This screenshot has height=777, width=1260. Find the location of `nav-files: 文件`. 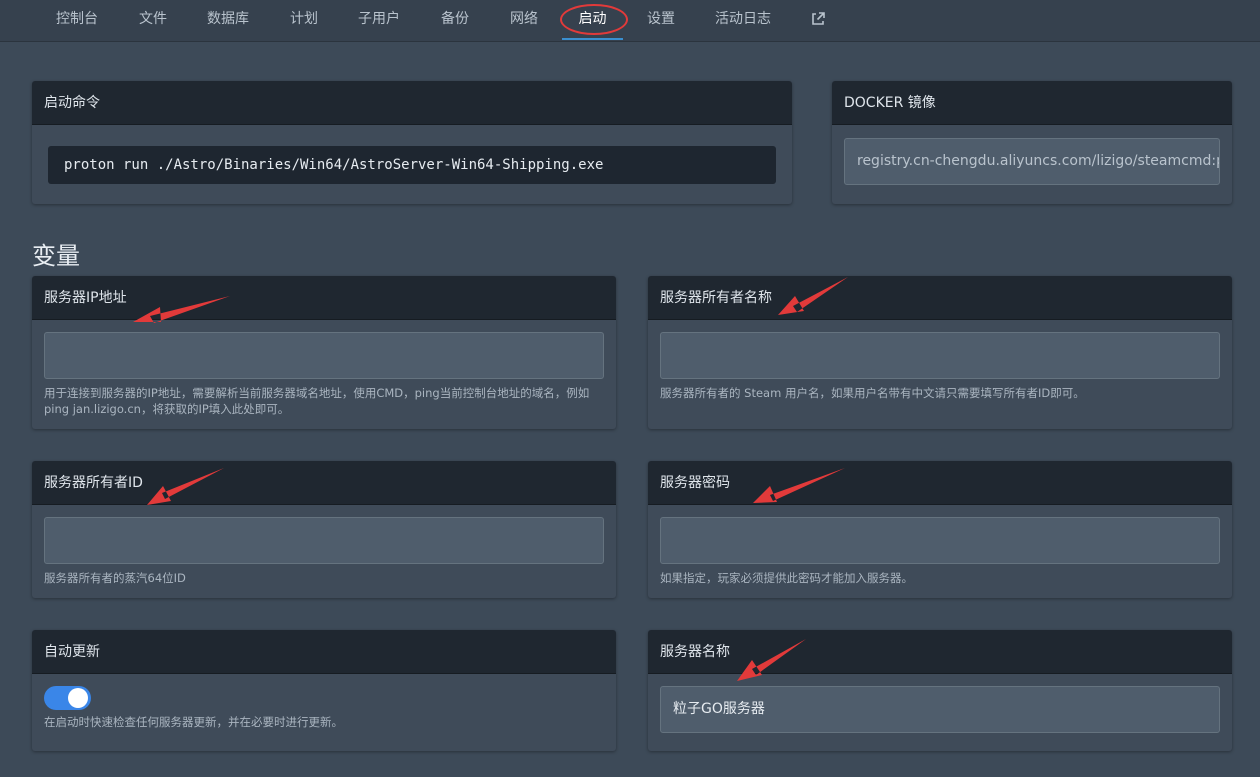

nav-files: 文件 is located at coordinates (153, 20).